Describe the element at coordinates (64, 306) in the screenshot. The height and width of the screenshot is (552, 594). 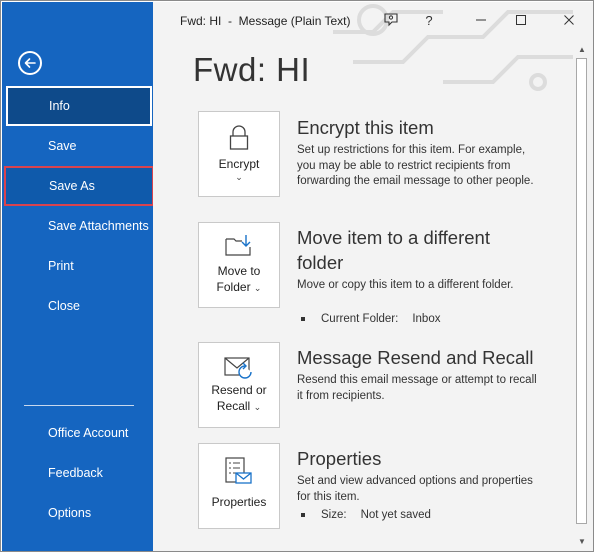
I see `sidebar-item-label: Close` at that location.